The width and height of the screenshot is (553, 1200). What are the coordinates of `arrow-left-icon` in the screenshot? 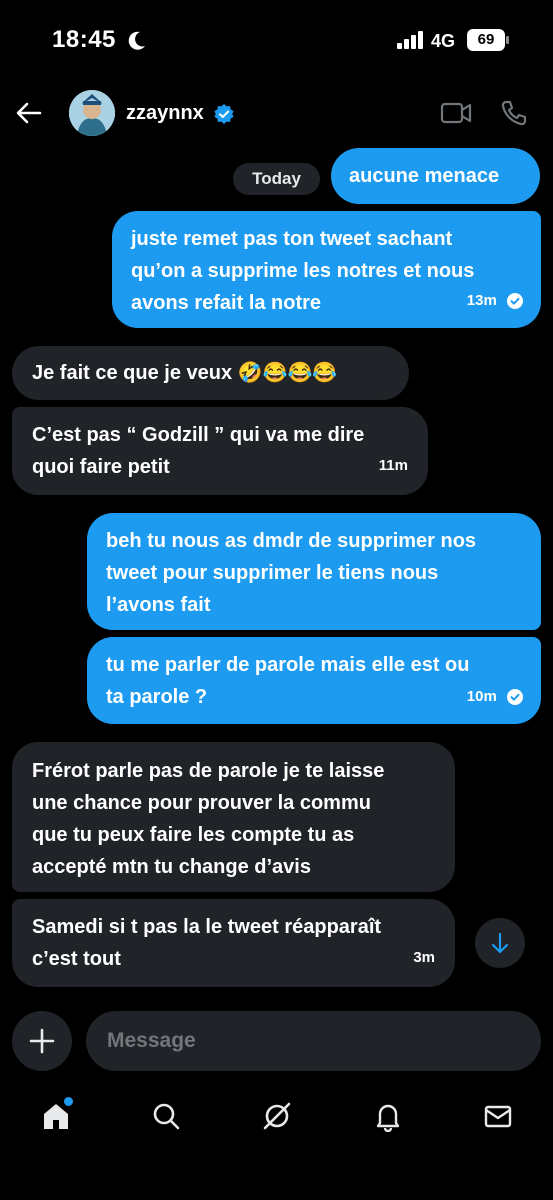 It's located at (29, 113).